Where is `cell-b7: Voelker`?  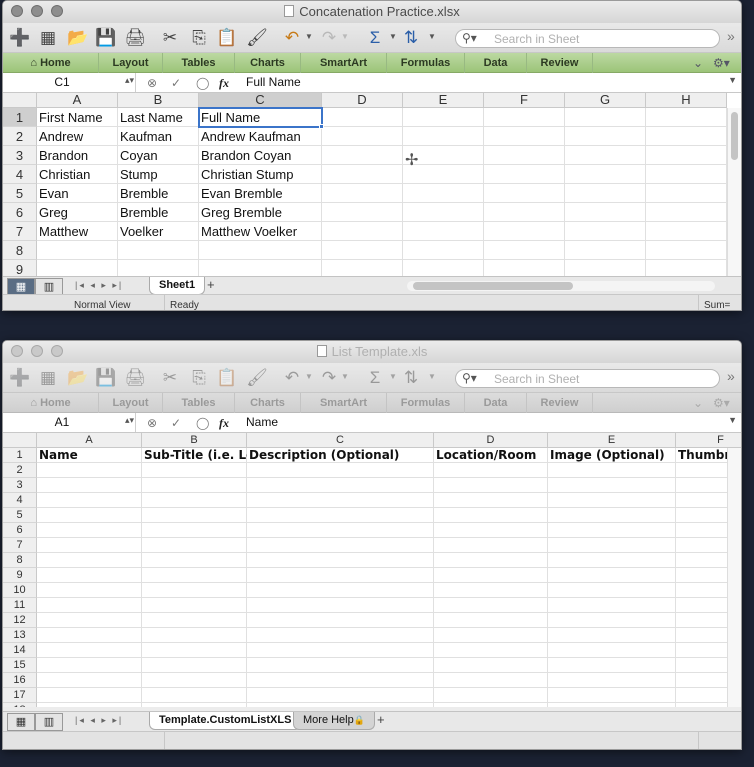
cell-b7: Voelker is located at coordinates (158, 231).